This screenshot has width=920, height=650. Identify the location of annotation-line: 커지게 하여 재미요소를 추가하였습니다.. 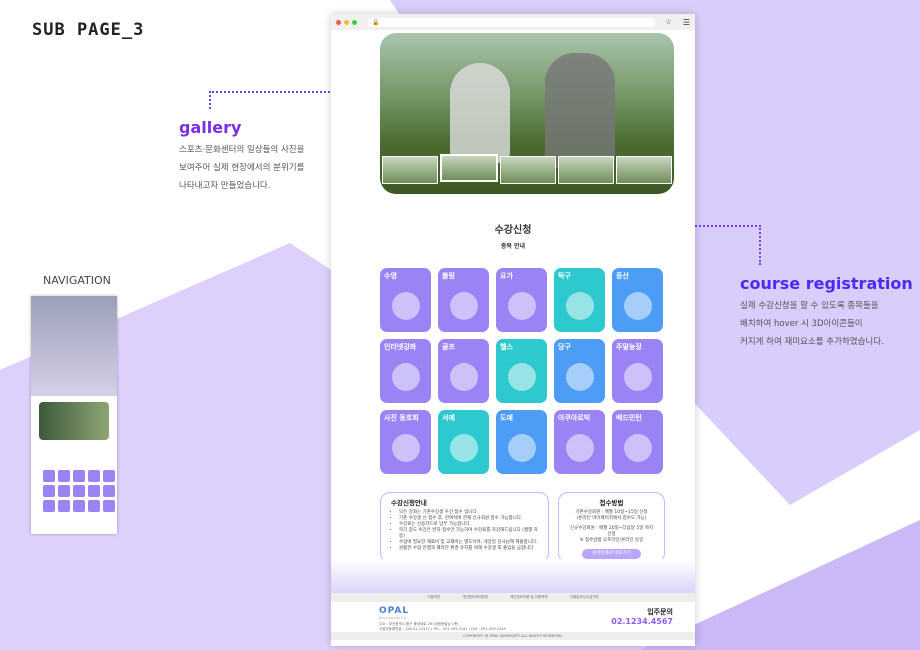
(812, 342).